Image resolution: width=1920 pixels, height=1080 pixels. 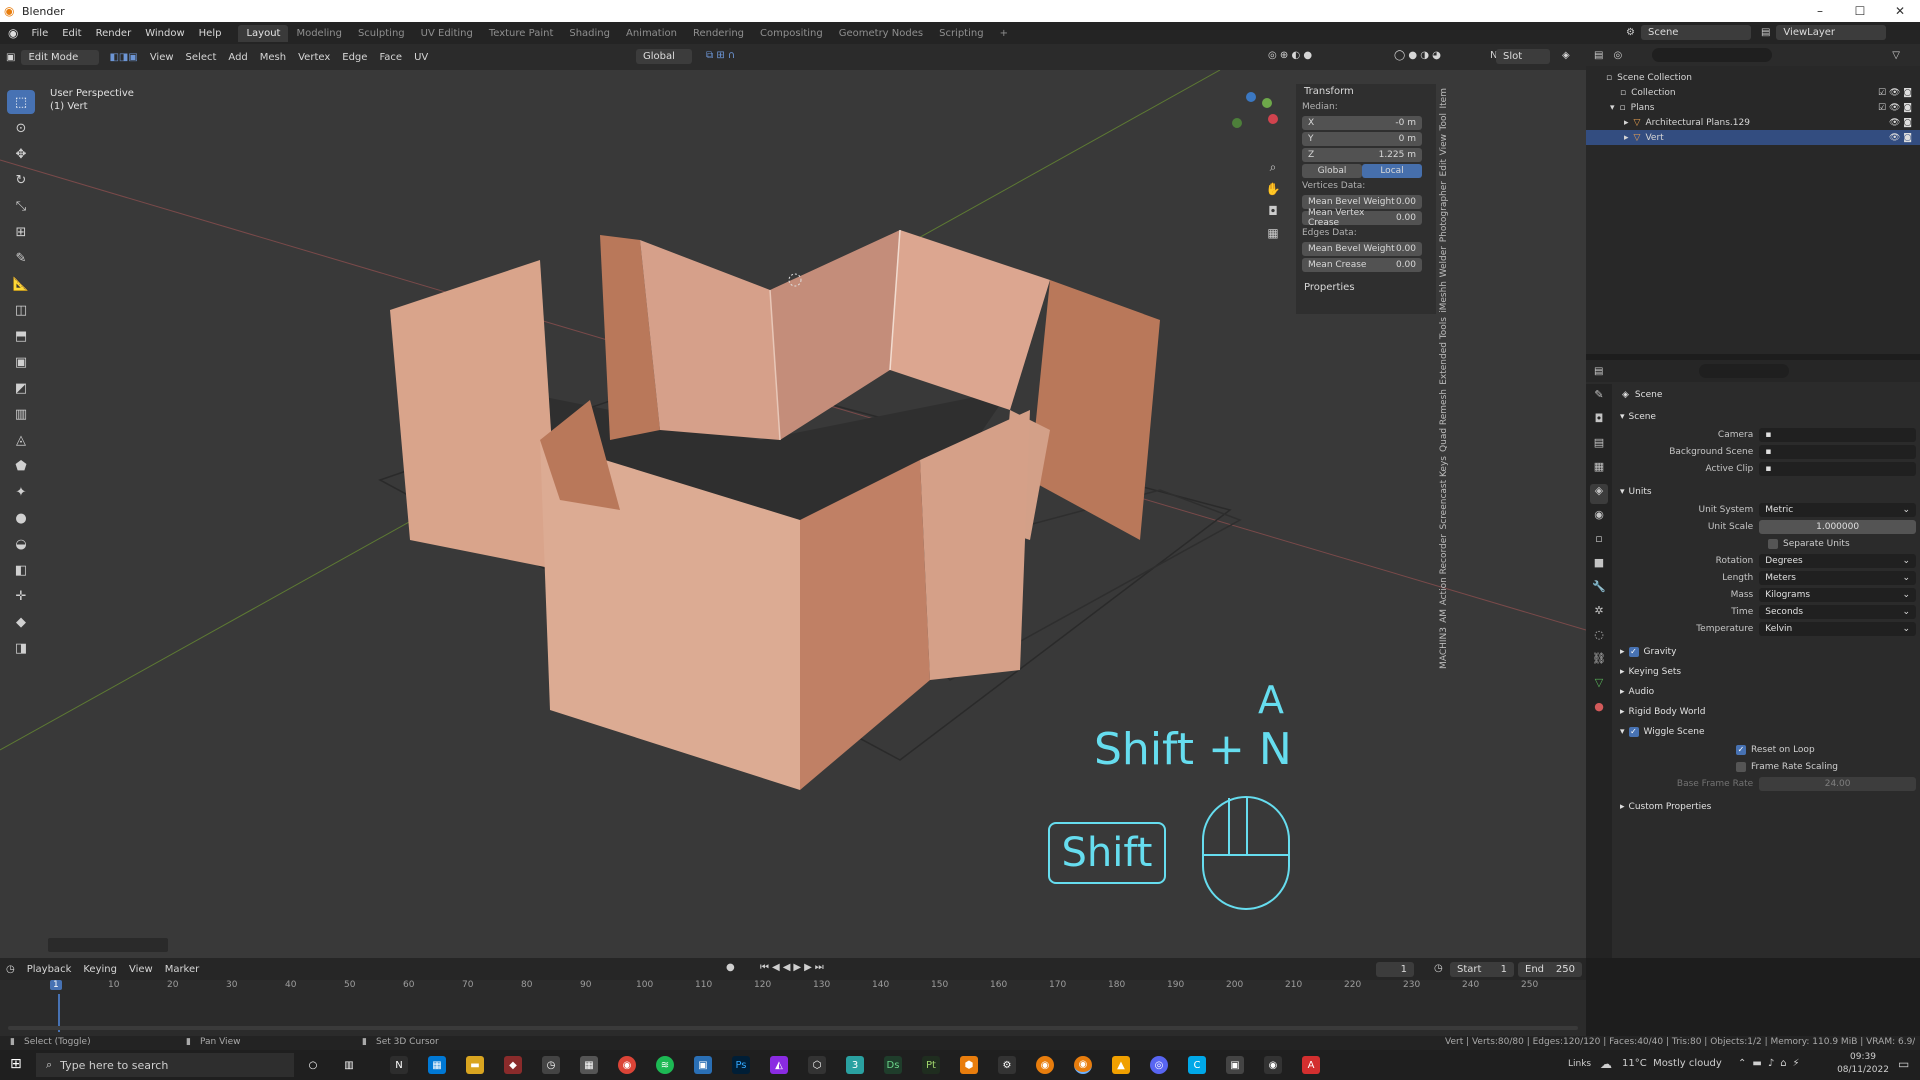 What do you see at coordinates (1772, 1063) in the screenshot?
I see `tray-icons: ⌃▬♪⌂⚡` at bounding box center [1772, 1063].